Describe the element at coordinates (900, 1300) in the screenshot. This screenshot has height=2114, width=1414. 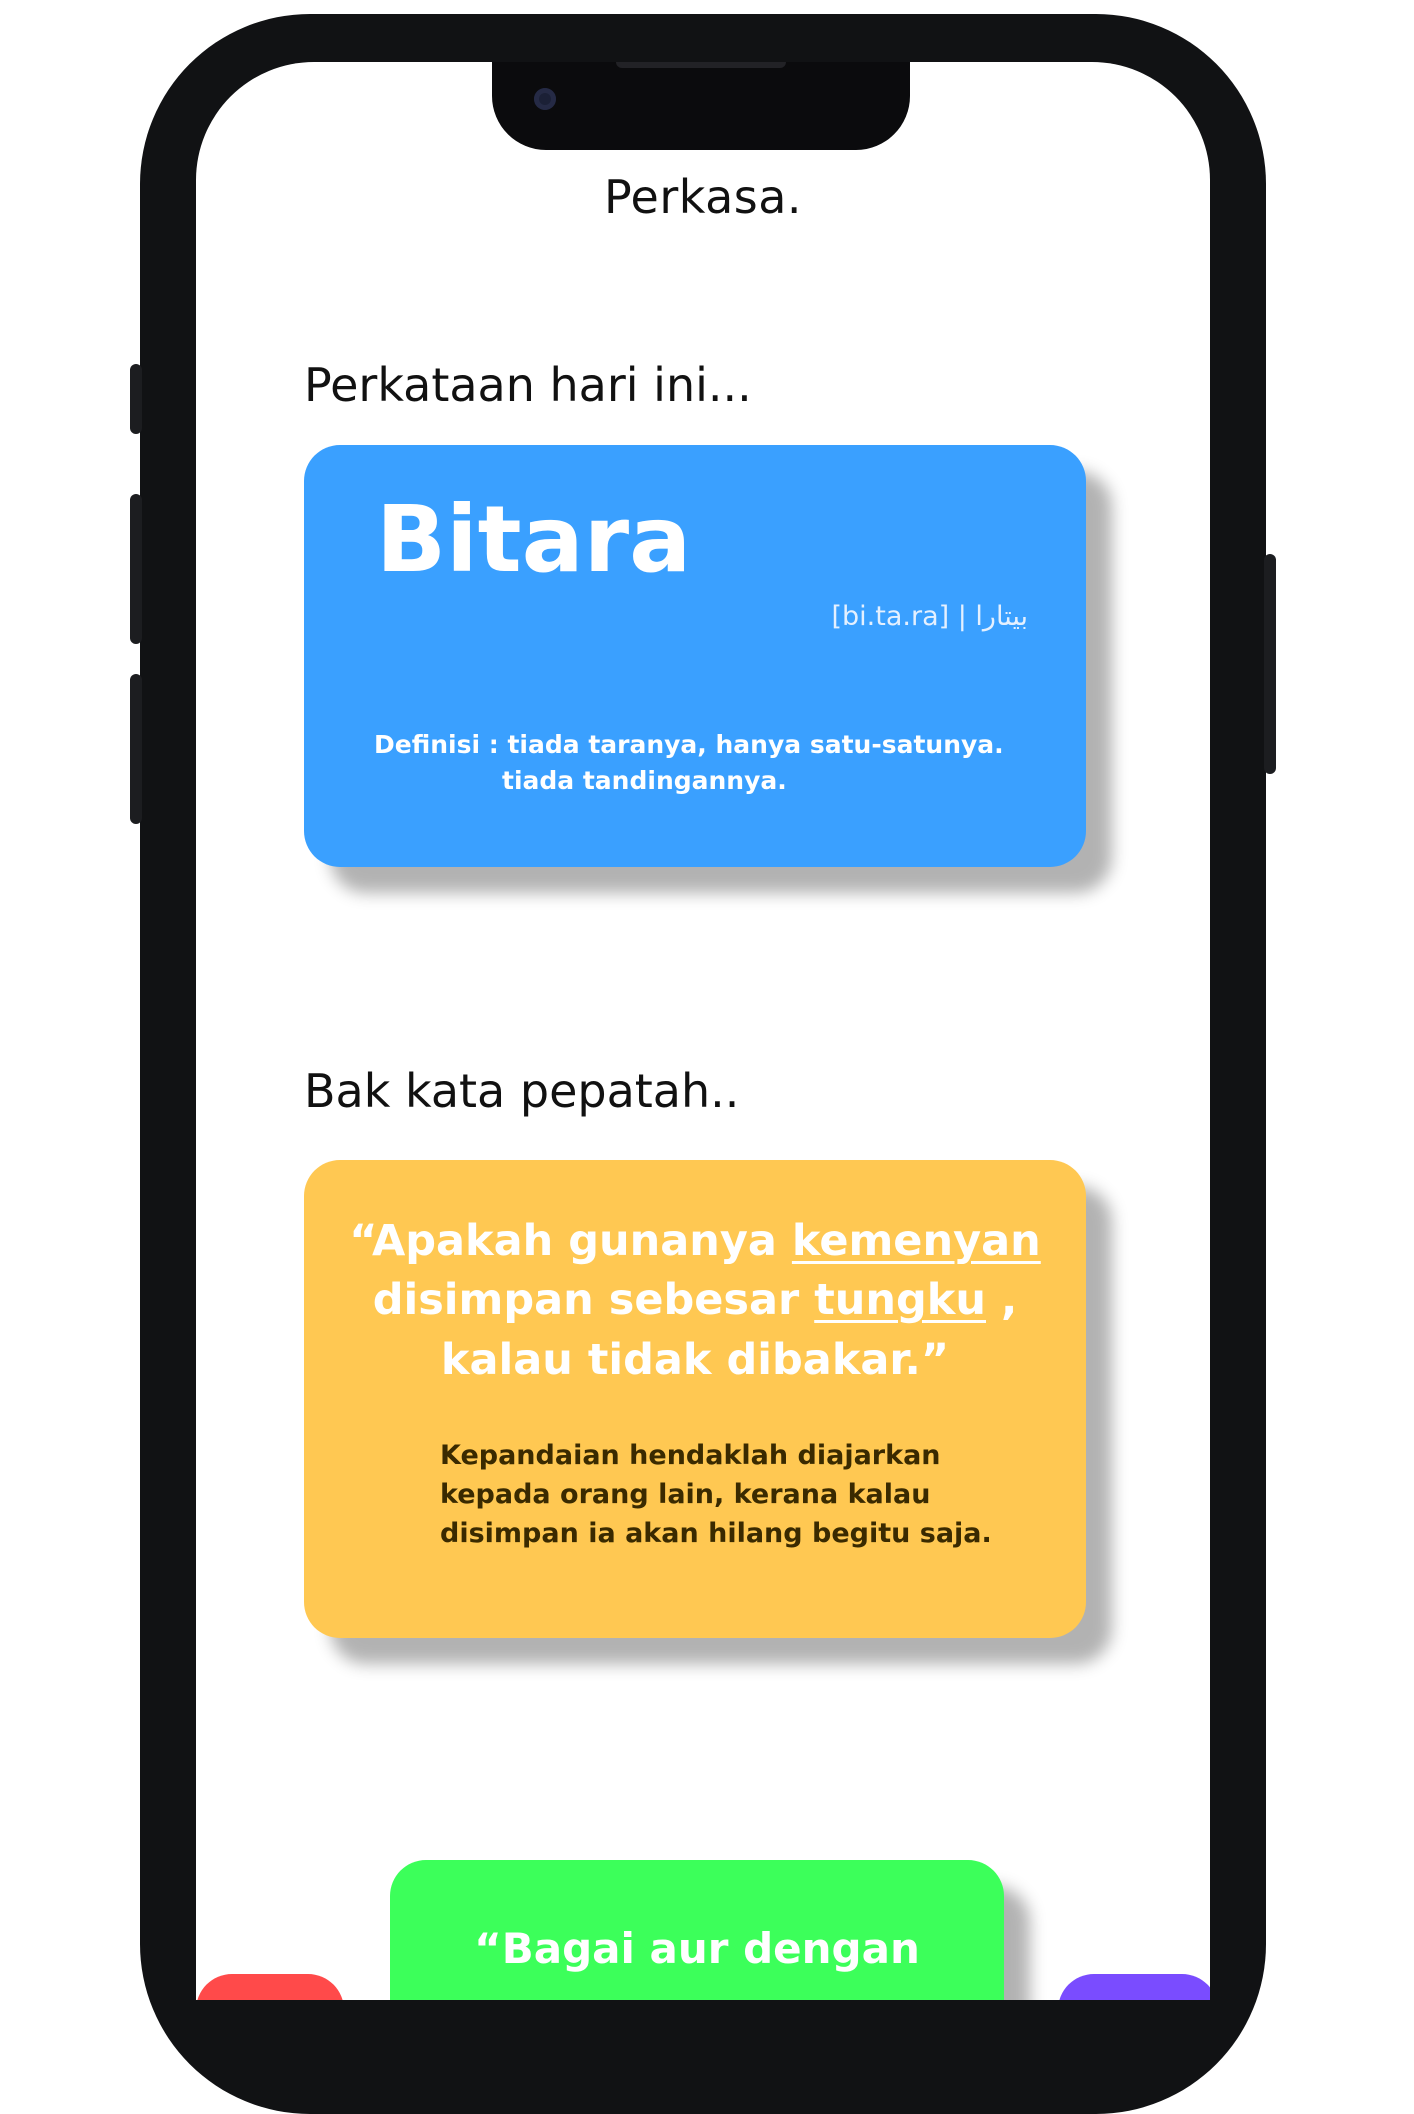
I see `proverb-highlight-tungku: tungku` at that location.